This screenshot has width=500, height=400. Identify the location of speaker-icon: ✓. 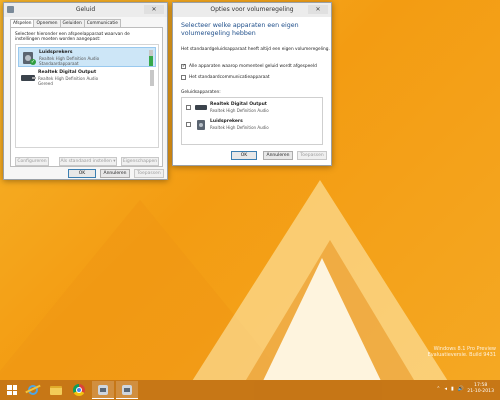
(29, 58).